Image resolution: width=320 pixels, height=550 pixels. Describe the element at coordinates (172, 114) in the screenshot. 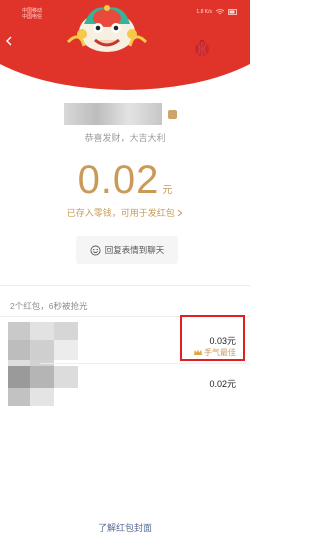

I see `sender-badge-icon` at that location.